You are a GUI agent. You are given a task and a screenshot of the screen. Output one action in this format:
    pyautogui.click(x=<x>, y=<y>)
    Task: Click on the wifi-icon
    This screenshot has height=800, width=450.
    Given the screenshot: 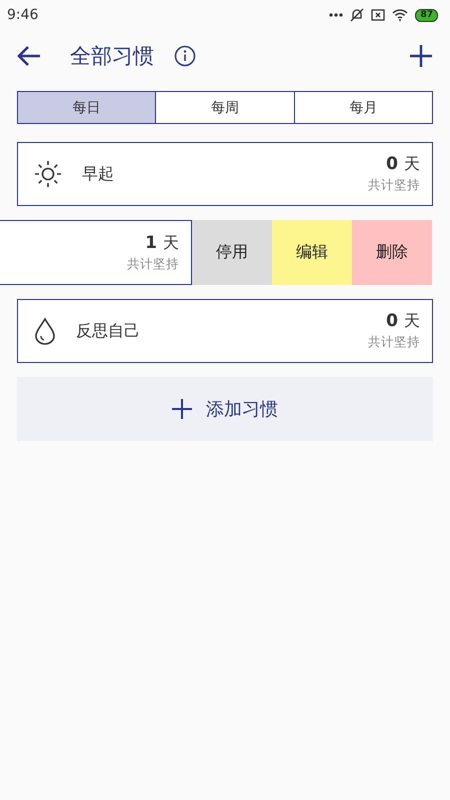 What is the action you would take?
    pyautogui.click(x=400, y=15)
    